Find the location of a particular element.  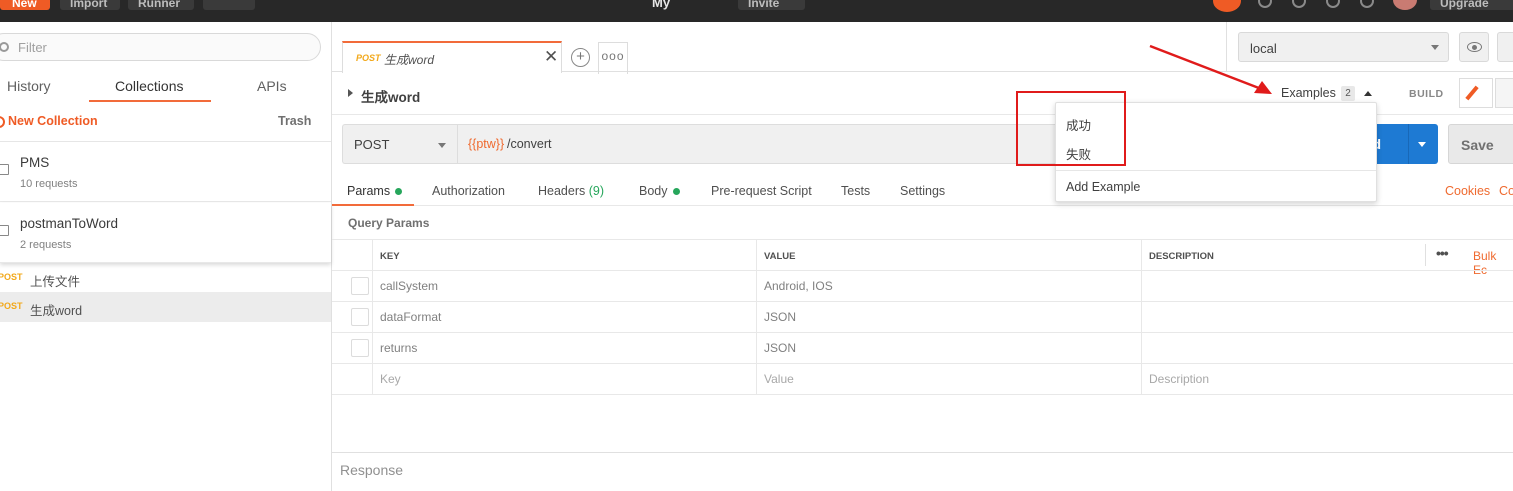

add-icon is located at coordinates (2, 122).